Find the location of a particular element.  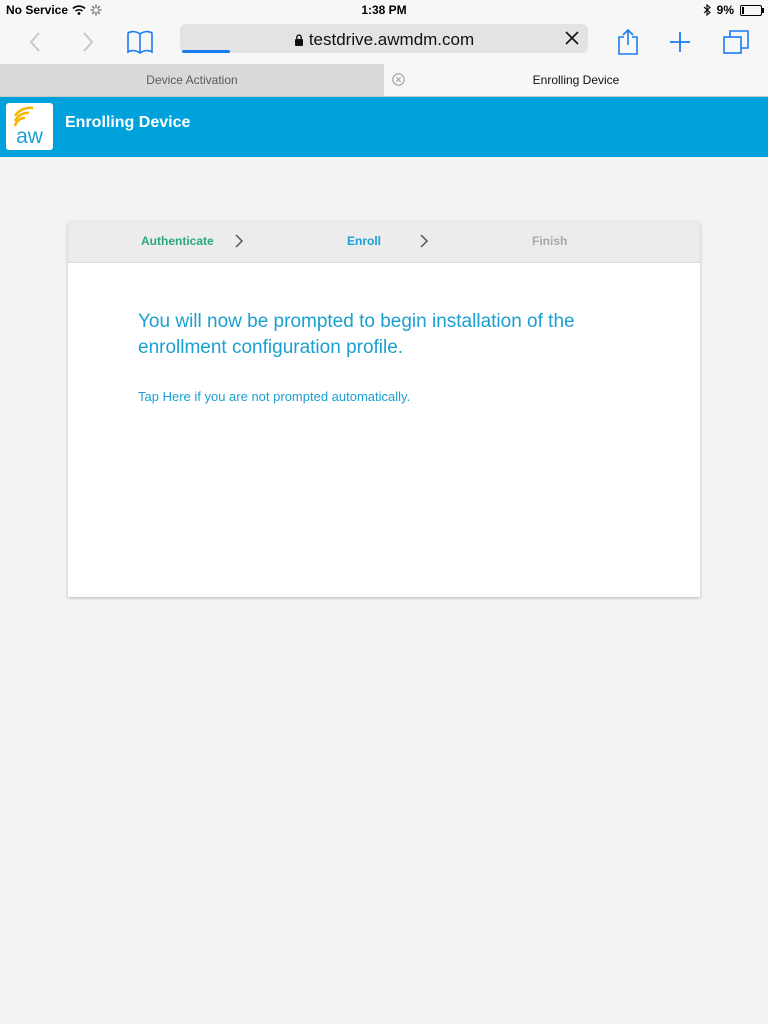

step-authenticate: Authenticate is located at coordinates (177, 241).